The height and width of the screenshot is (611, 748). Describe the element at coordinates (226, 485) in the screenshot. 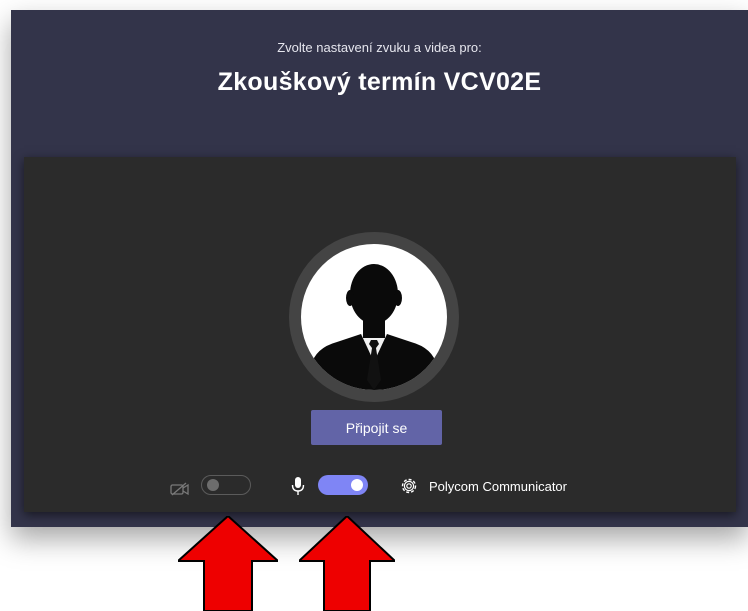

I see `camera-toggle` at that location.